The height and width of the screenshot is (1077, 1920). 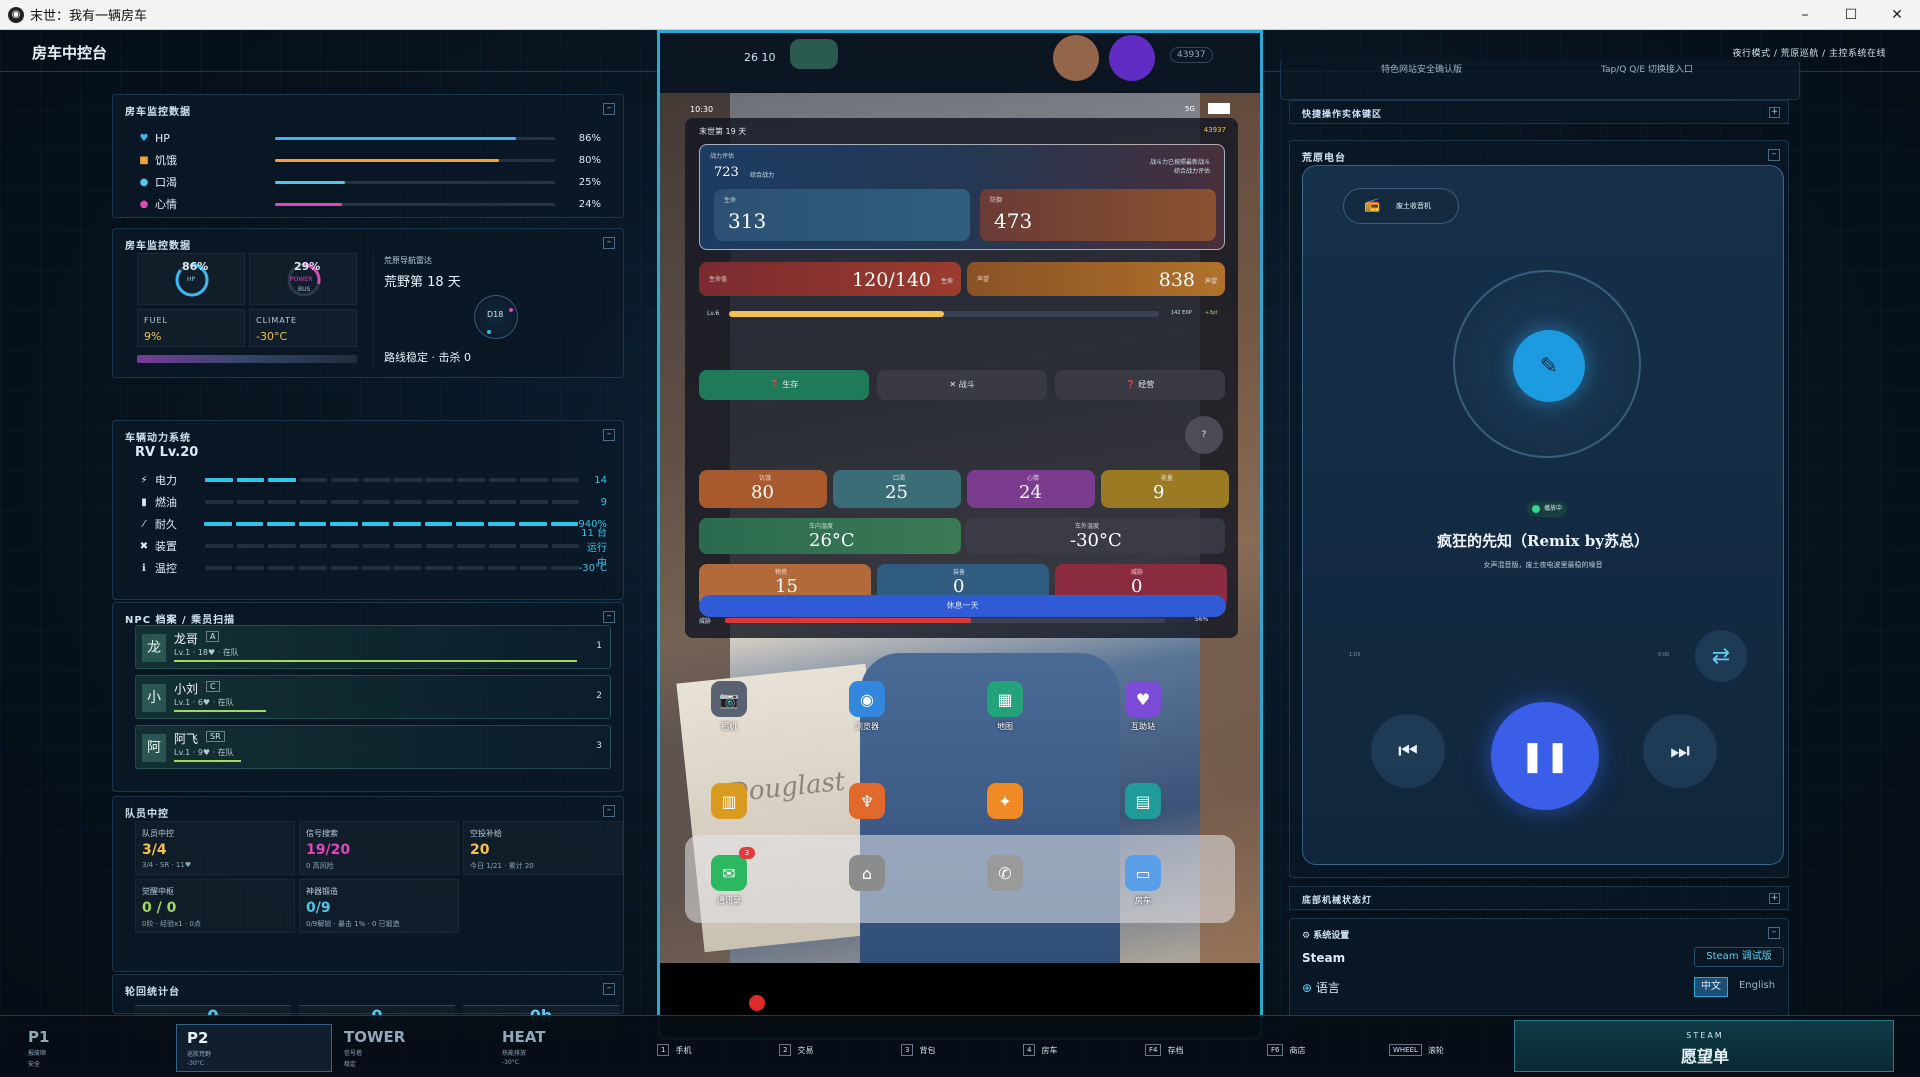 I want to click on phone-tab: ❓ 经营, so click(x=1140, y=385).